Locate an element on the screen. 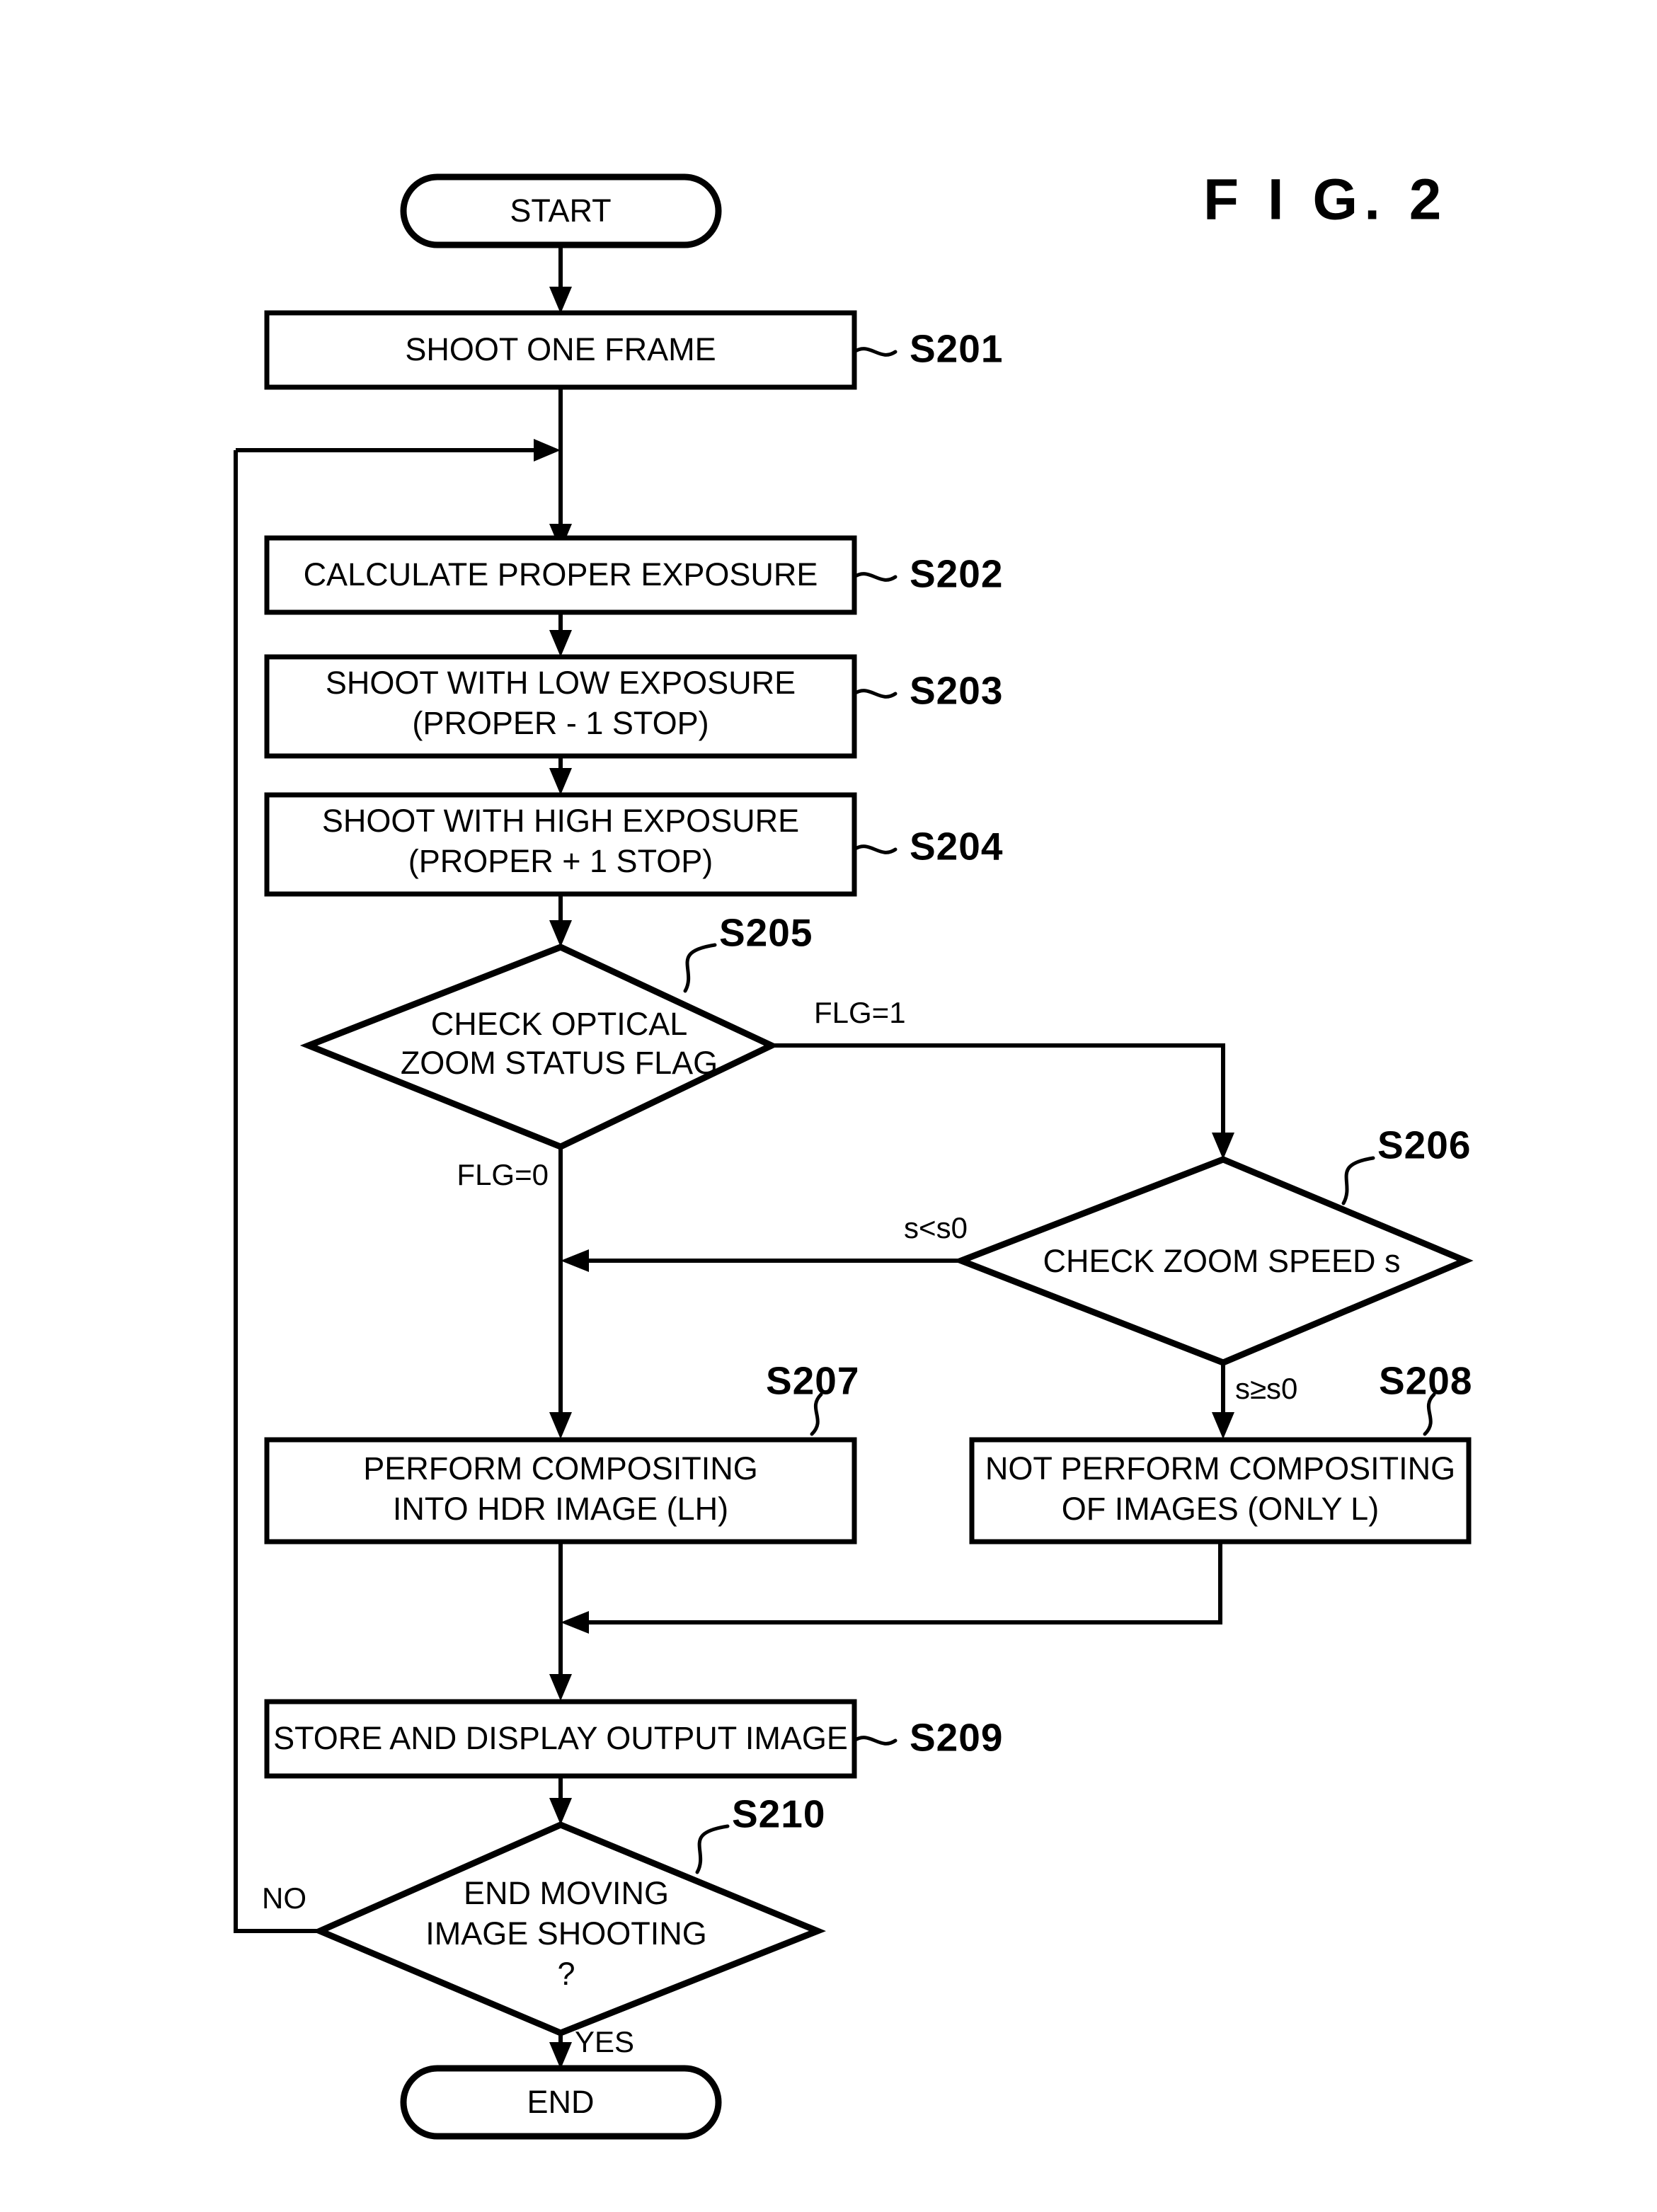 The height and width of the screenshot is (2212, 1657). connector-s208-to-spine is located at coordinates (899, 1583).